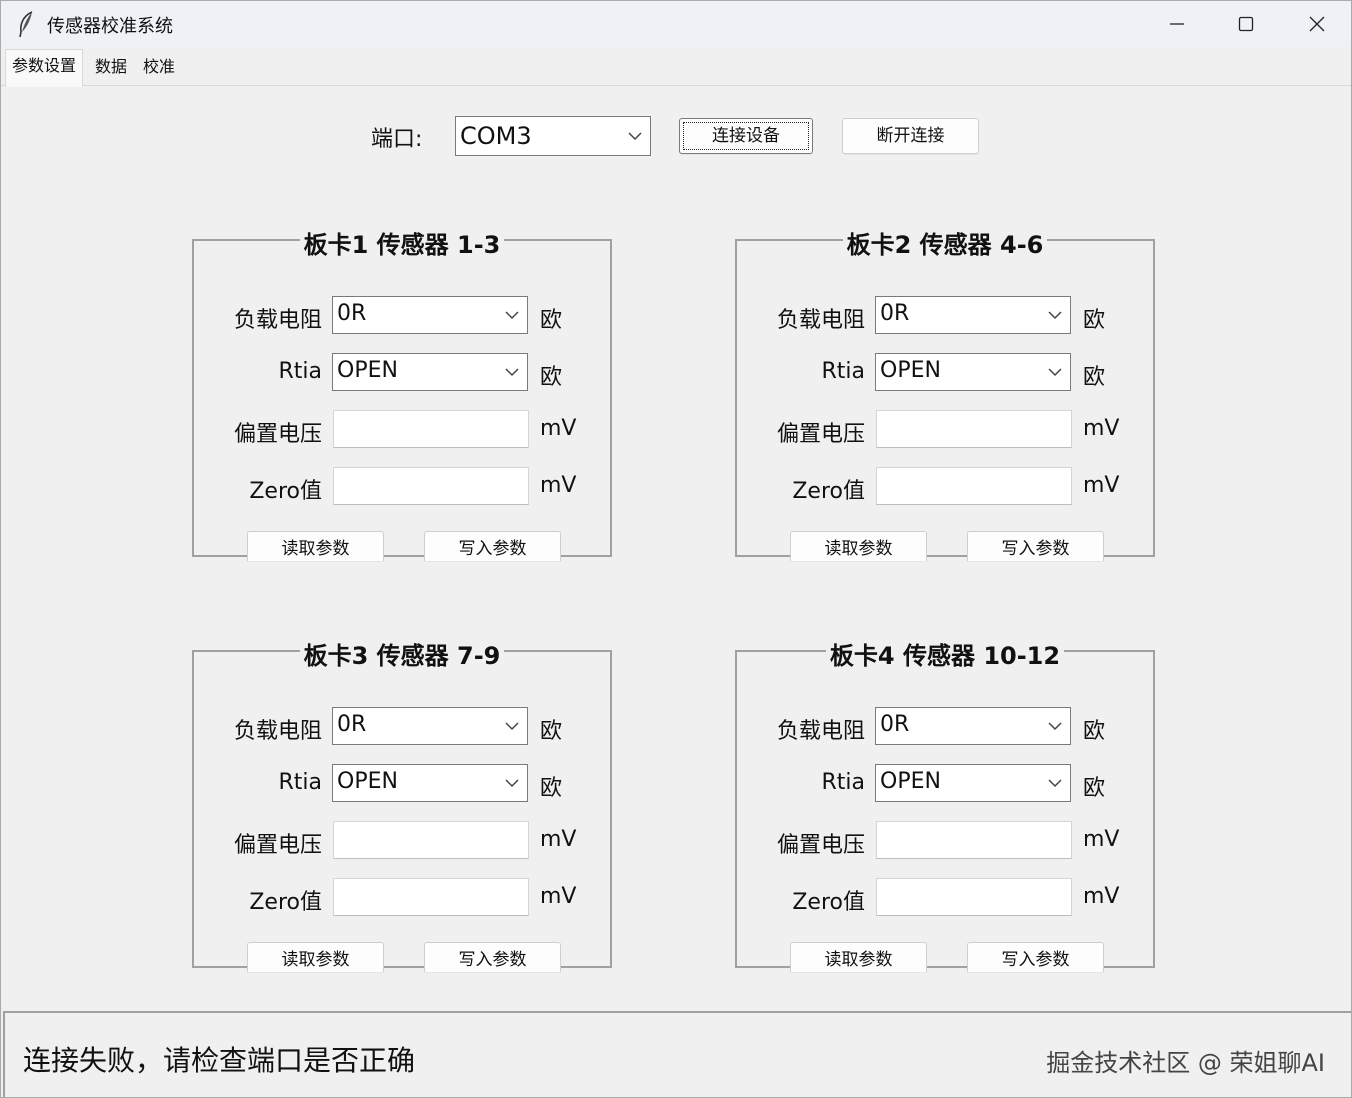  What do you see at coordinates (553, 136) in the screenshot?
I see `port-select: COM3` at bounding box center [553, 136].